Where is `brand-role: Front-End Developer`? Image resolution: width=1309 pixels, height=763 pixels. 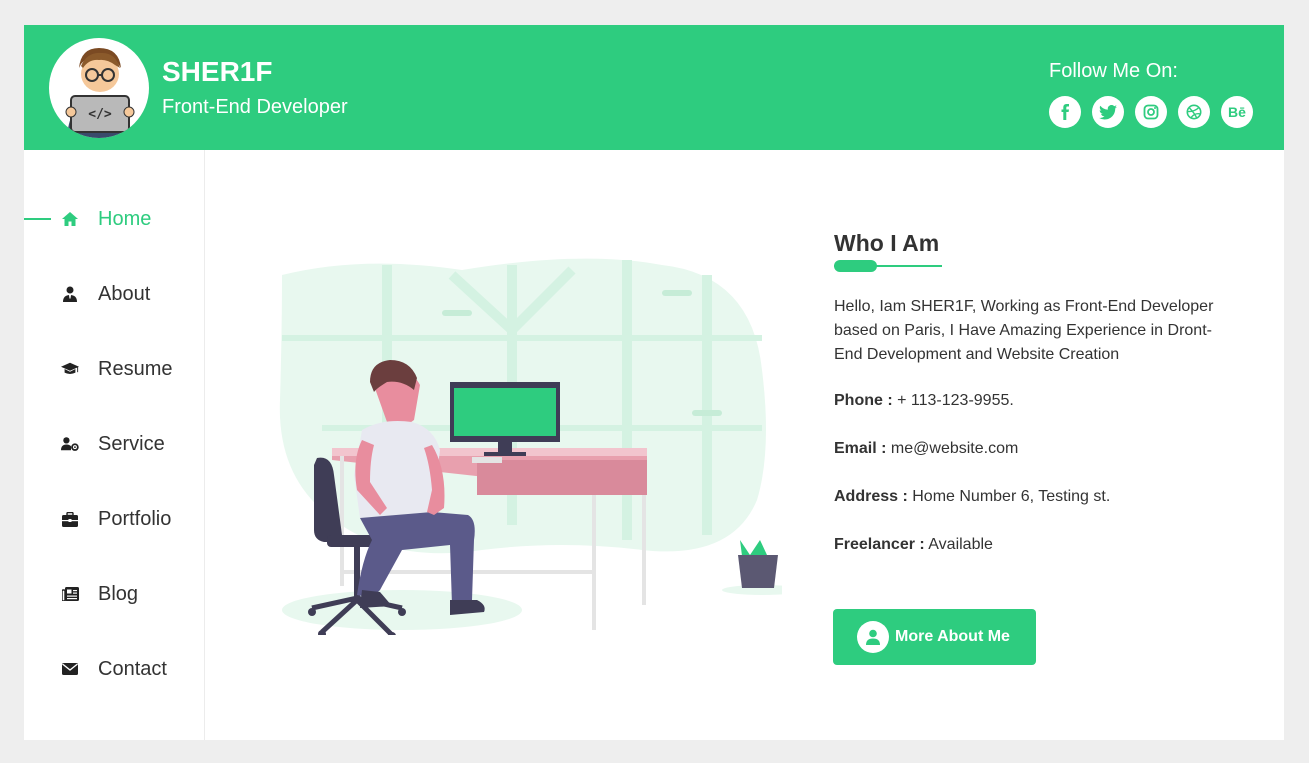
brand-role: Front-End Developer is located at coordinates (255, 107).